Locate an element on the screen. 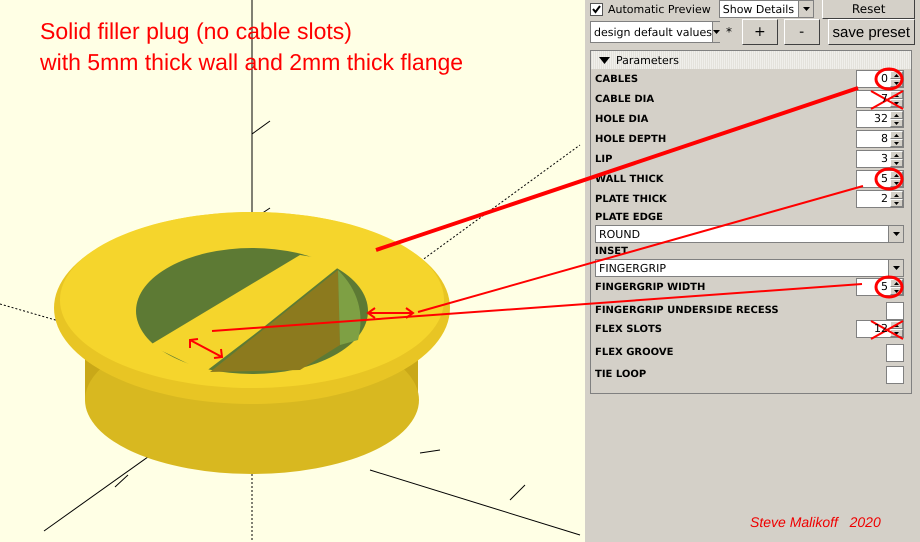 The width and height of the screenshot is (920, 542). save-preset-button: save preset is located at coordinates (871, 32).